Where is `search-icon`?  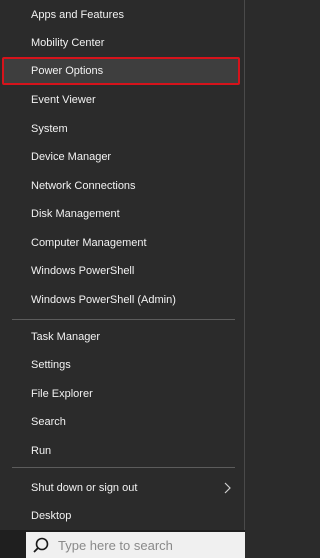
search-icon is located at coordinates (41, 545).